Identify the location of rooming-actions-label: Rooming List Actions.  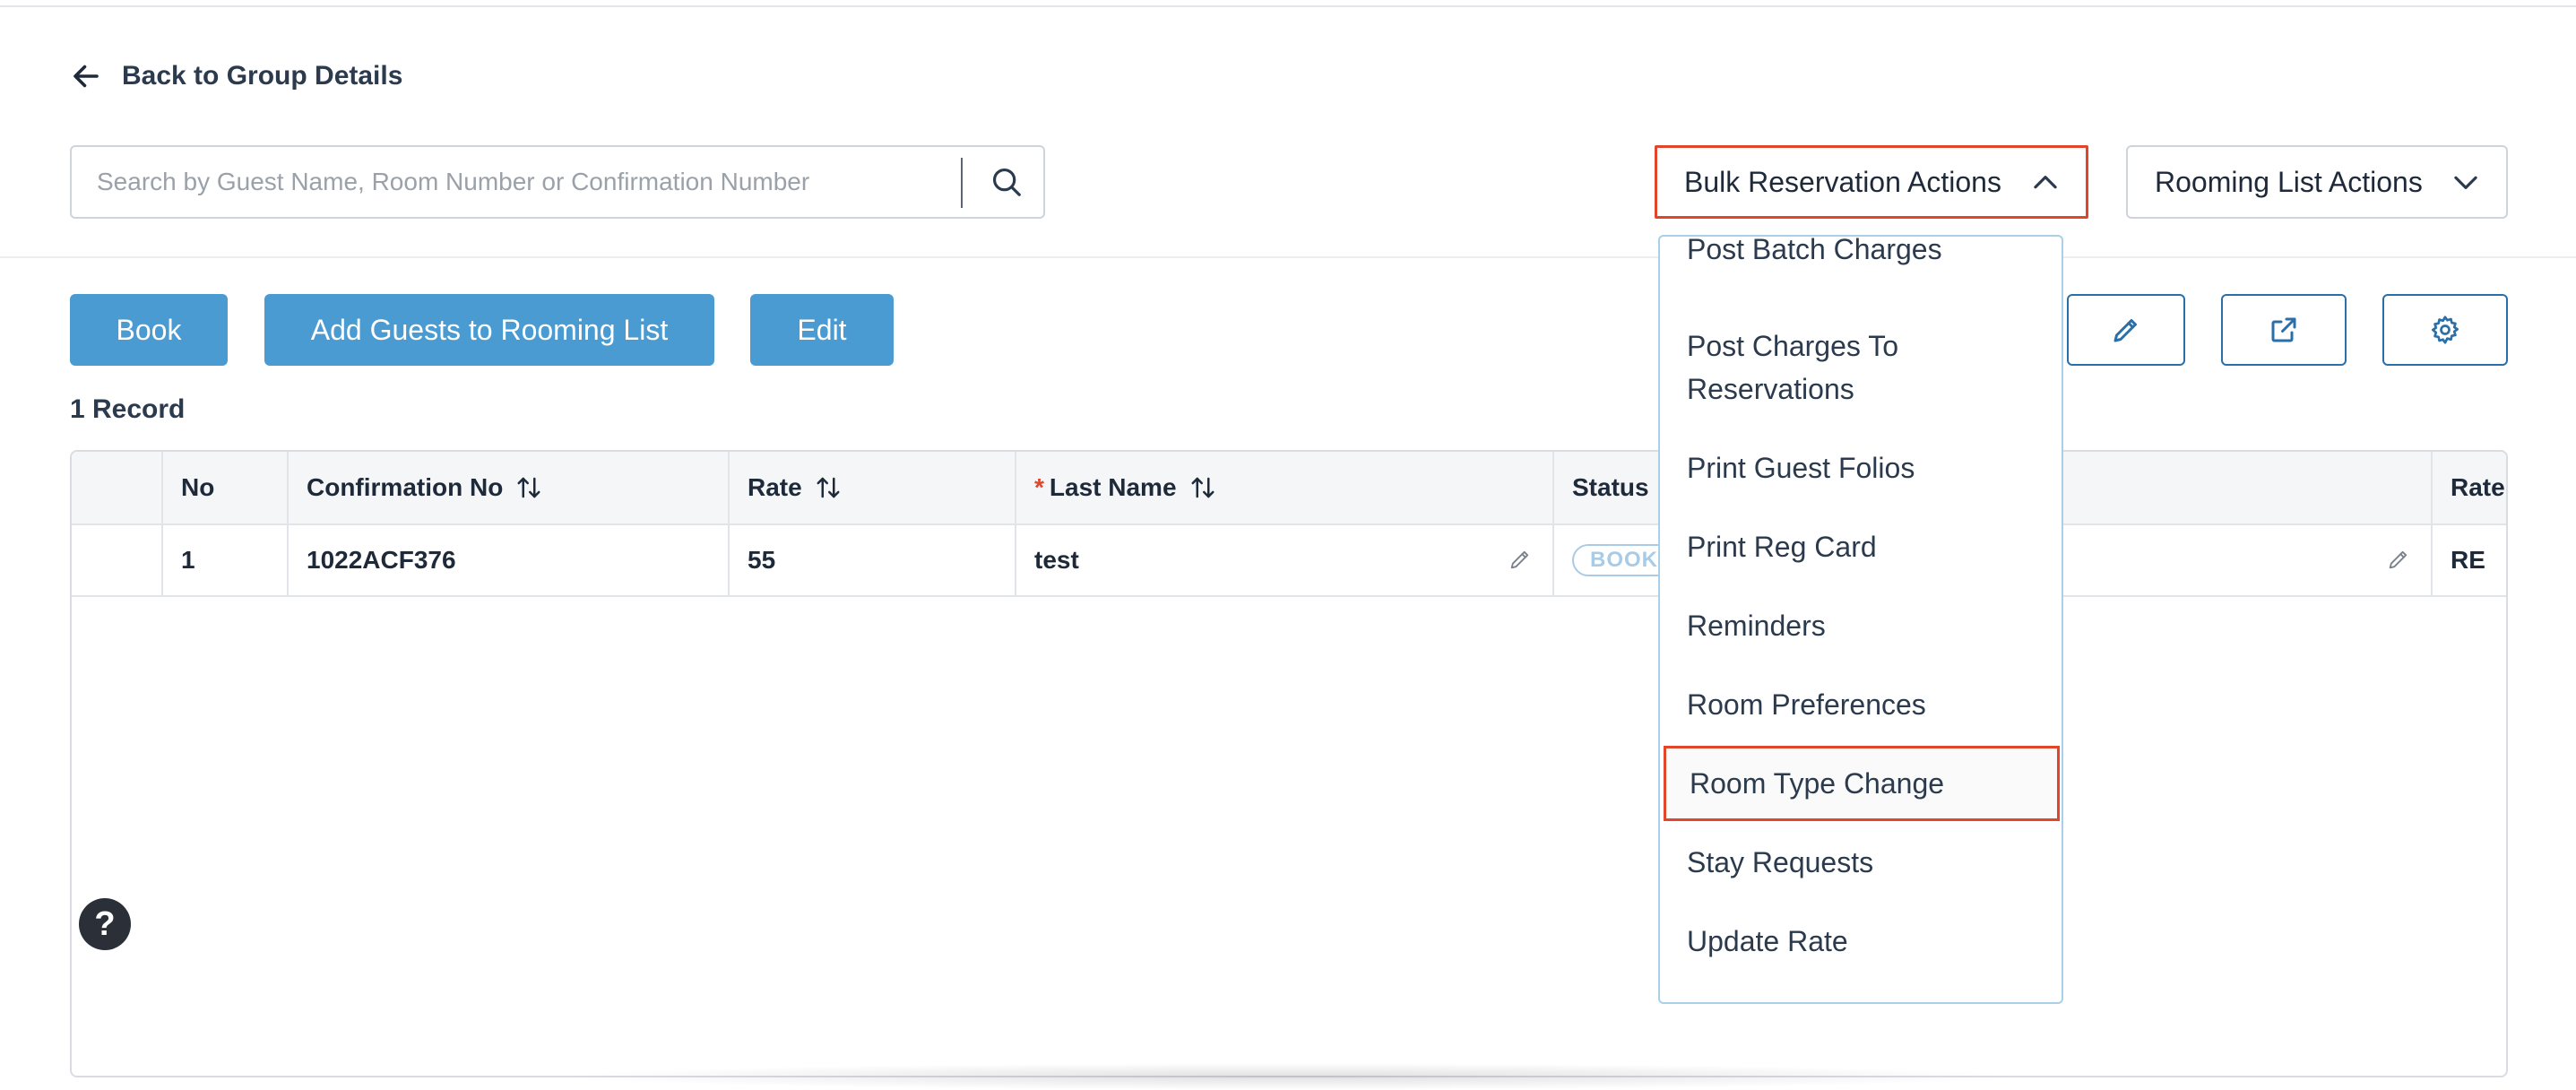
(2289, 182).